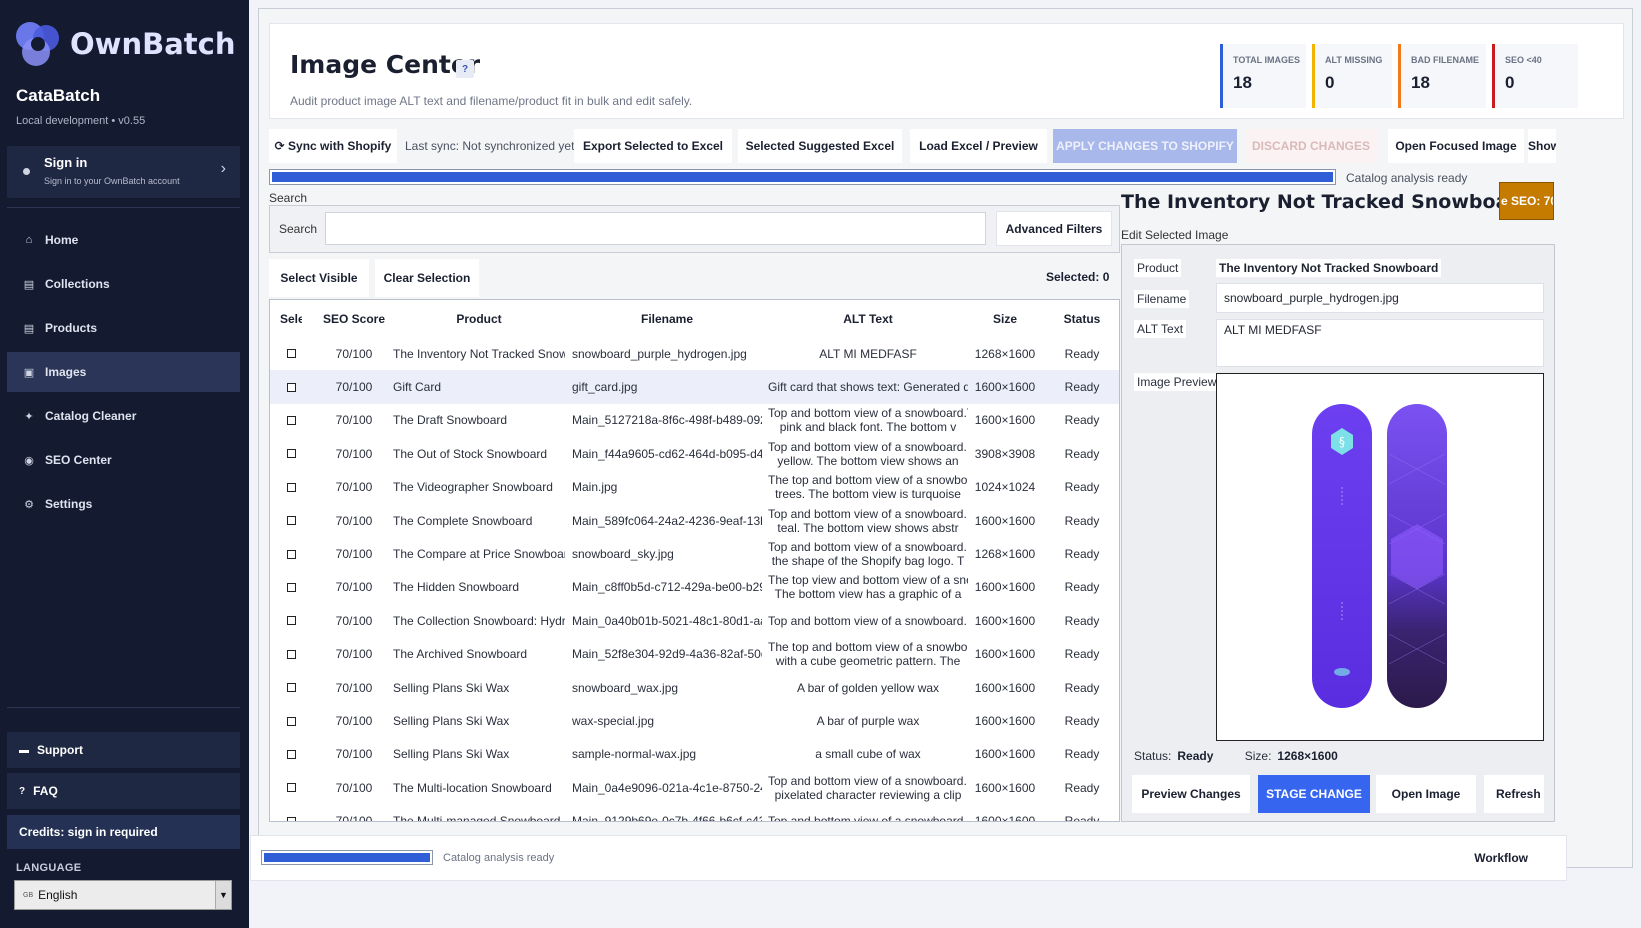 The width and height of the screenshot is (1641, 928). Describe the element at coordinates (123, 460) in the screenshot. I see `sidebar-item-seo-center: ◉ SEO Center` at that location.